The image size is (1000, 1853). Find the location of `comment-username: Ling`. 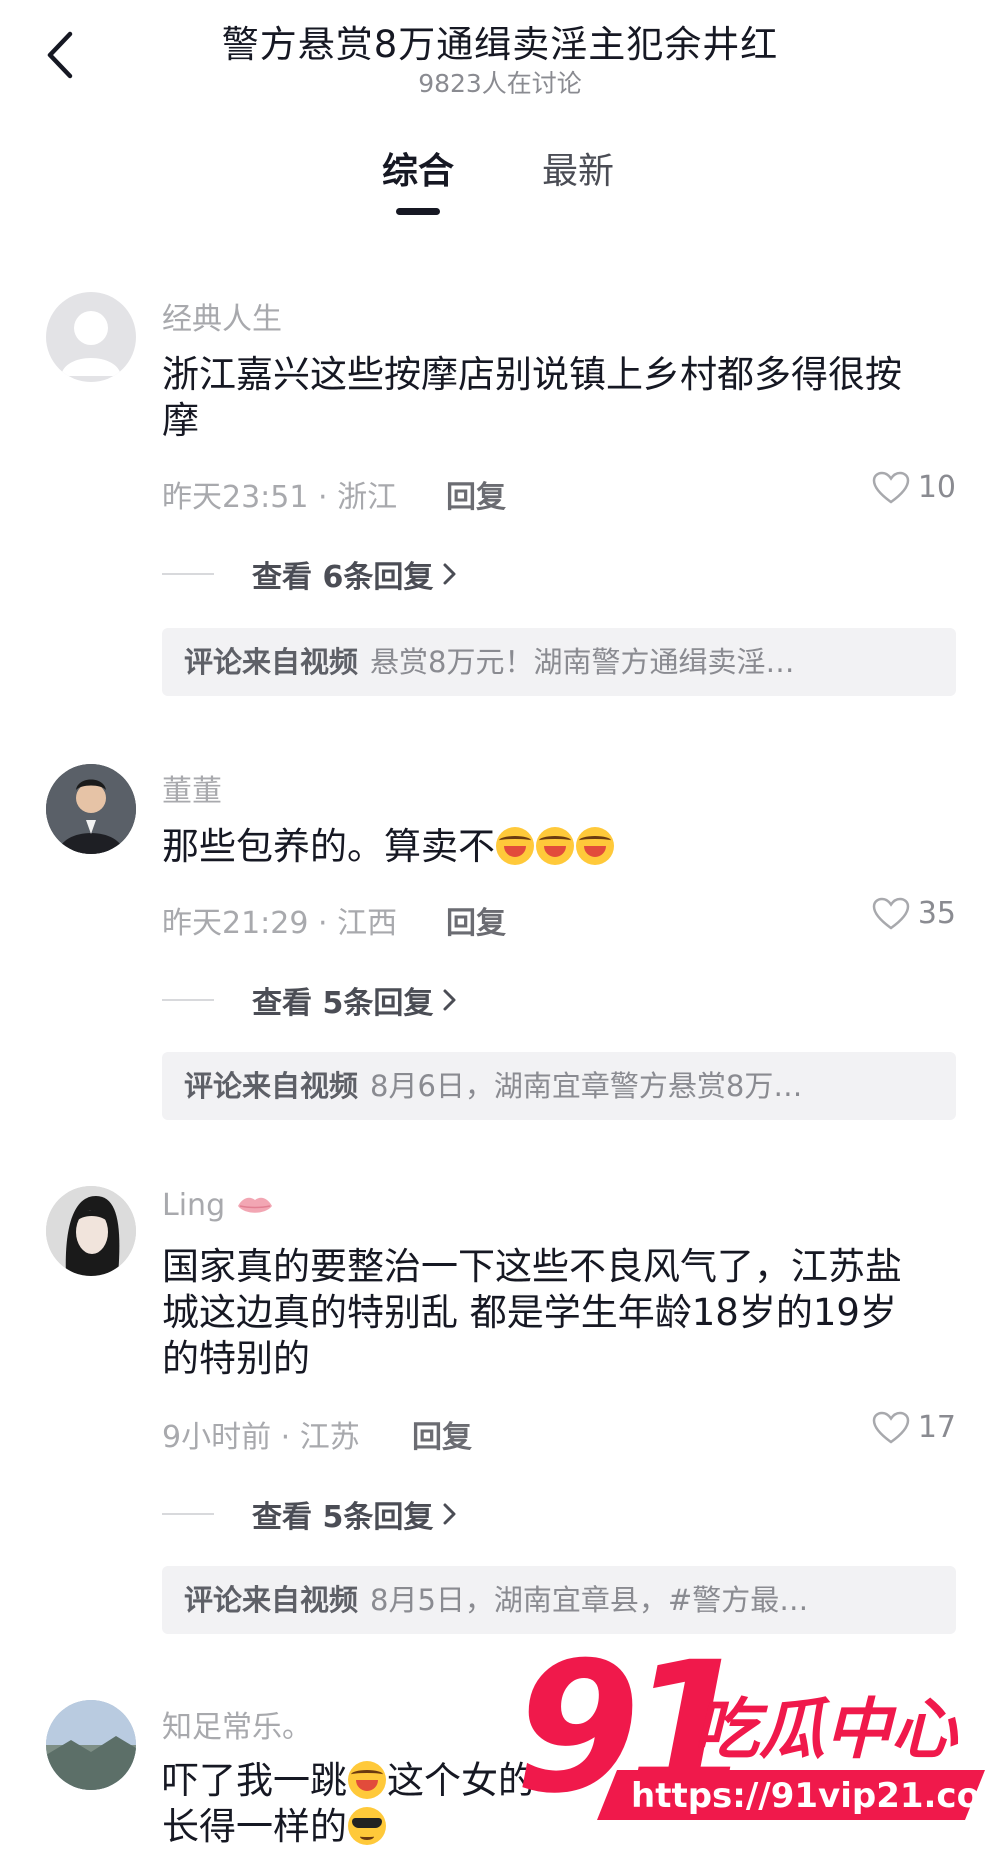

comment-username: Ling is located at coordinates (218, 1205).